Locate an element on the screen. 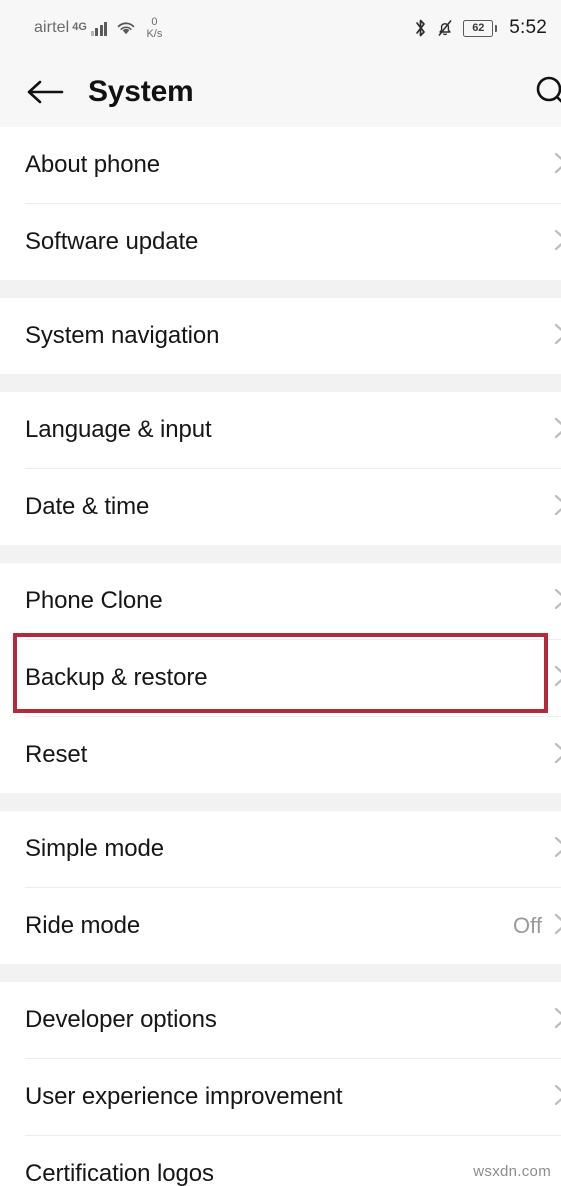 The width and height of the screenshot is (561, 1186). network-speed: 0 K/s is located at coordinates (154, 27).